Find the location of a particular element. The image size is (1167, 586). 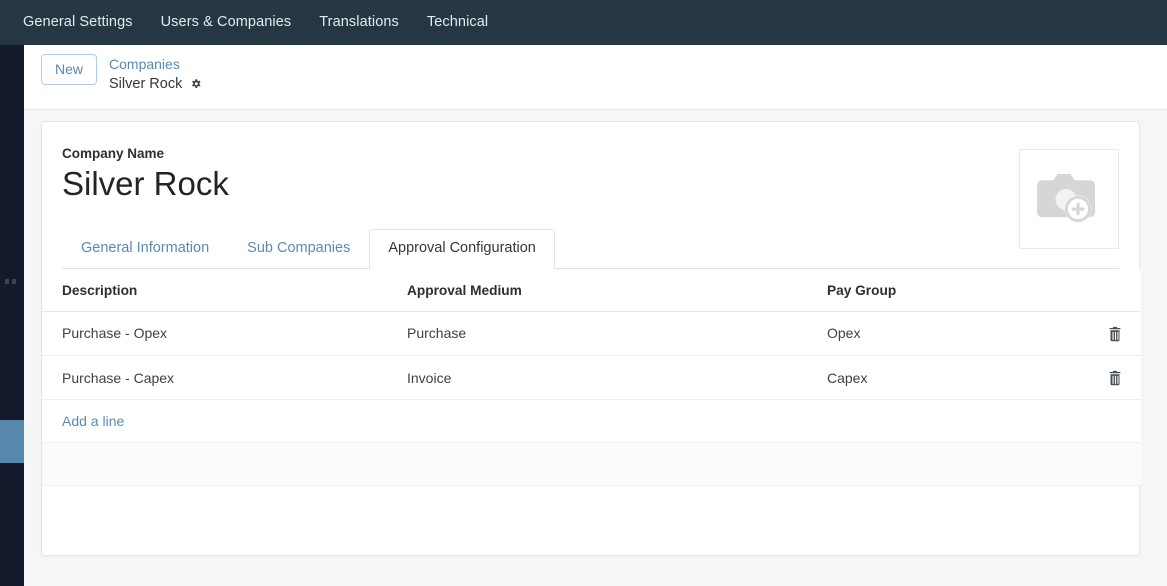

tab-sub-companies: Sub Companies is located at coordinates (298, 248).